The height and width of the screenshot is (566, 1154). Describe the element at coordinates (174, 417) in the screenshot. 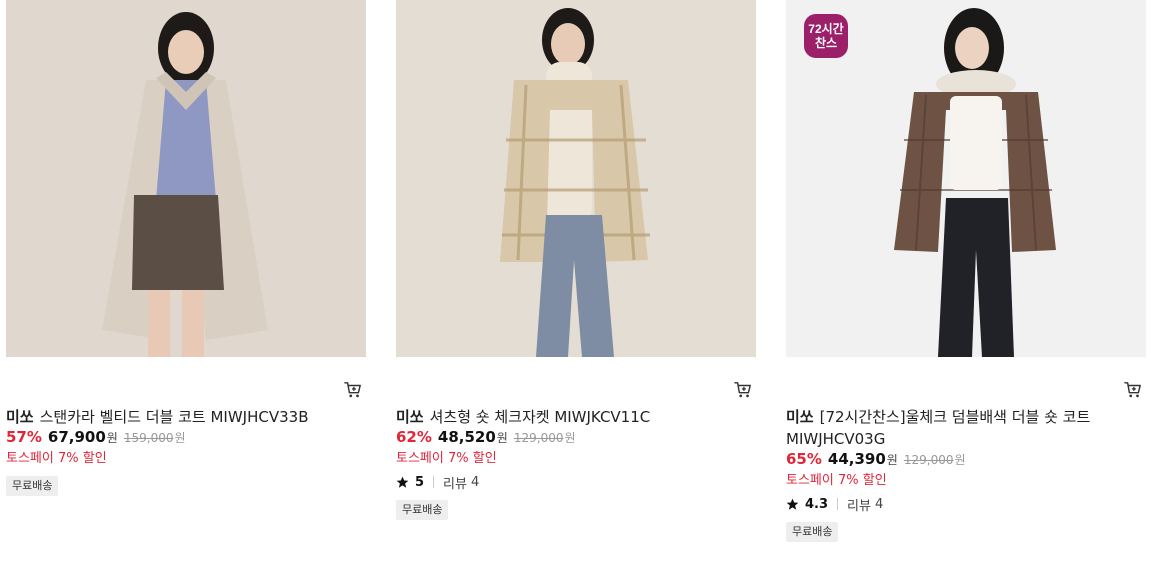

I see `product-name: 스탠카라 벨티드 더블 코트 MIWJHCV33B` at that location.